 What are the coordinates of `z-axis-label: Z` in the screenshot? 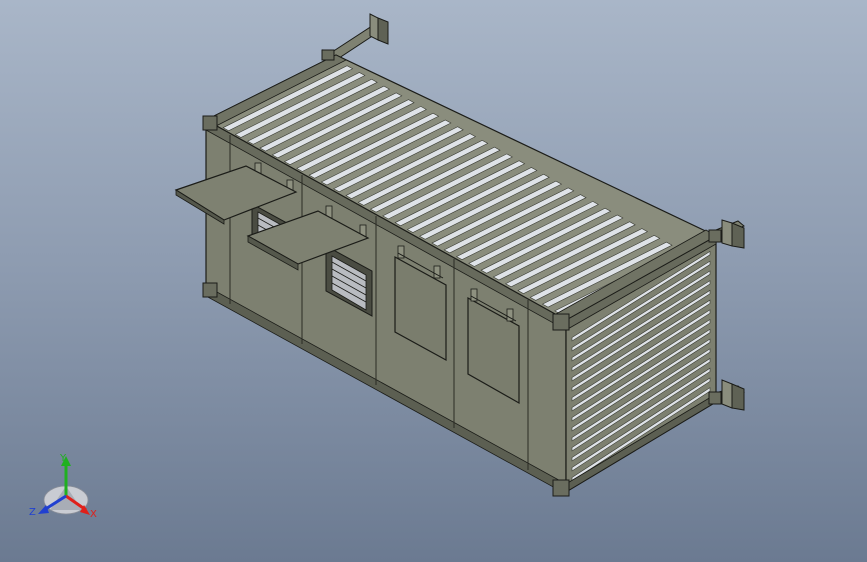 It's located at (32, 512).